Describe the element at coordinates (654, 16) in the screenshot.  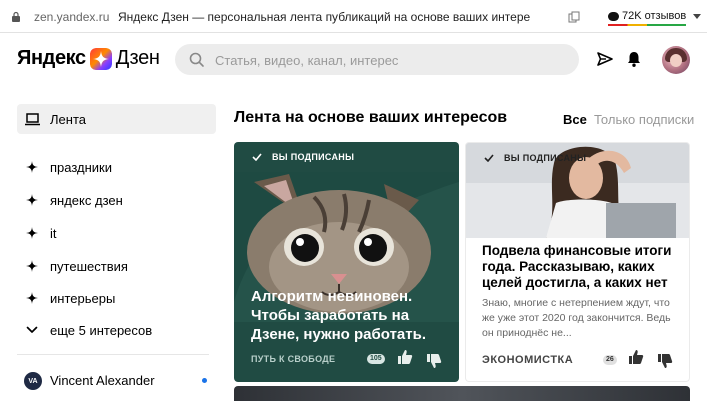
I see `reviews-text: 72K отзывов` at that location.